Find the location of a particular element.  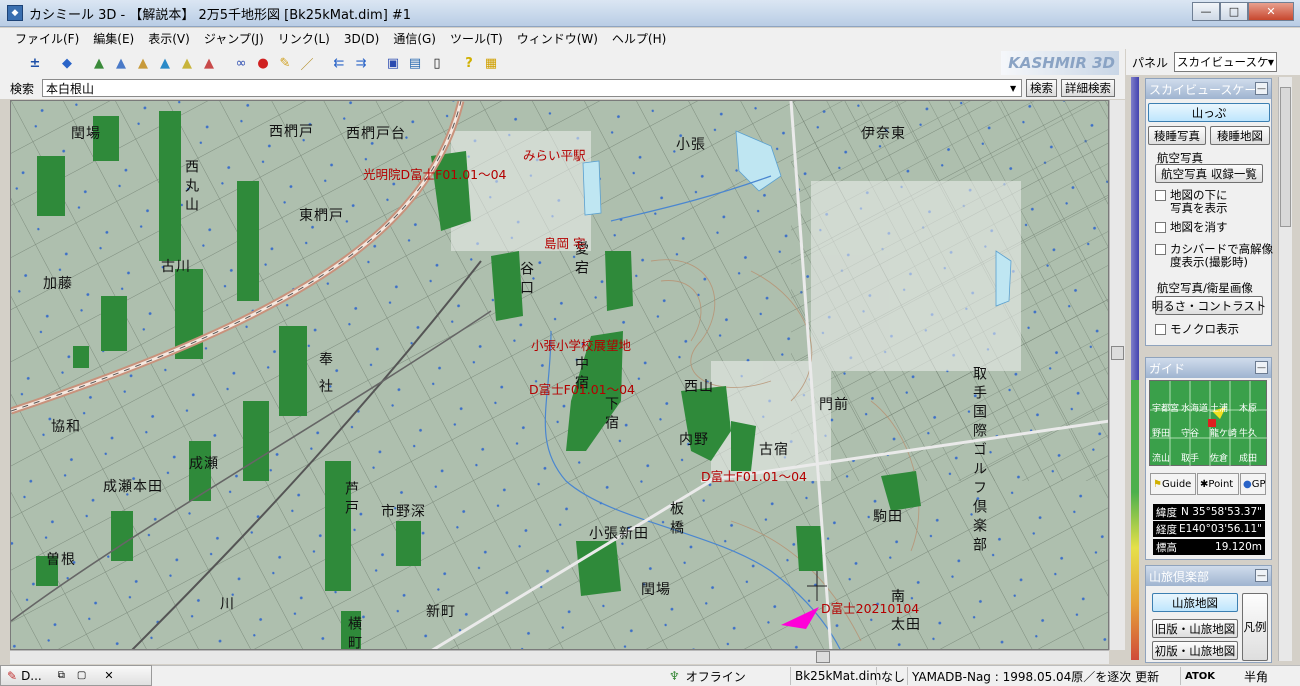

yamatabi-map-button: 山旅地図 is located at coordinates (1195, 602).